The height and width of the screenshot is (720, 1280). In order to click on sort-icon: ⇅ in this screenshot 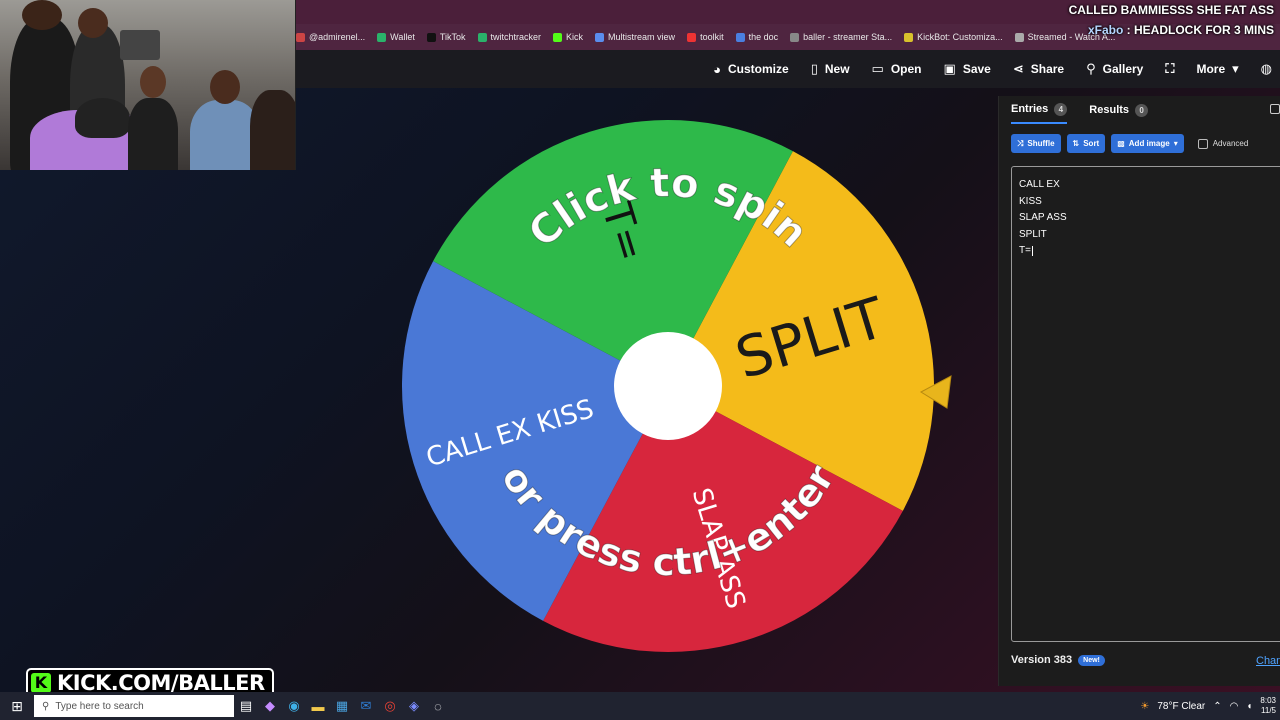, I will do `click(1076, 143)`.